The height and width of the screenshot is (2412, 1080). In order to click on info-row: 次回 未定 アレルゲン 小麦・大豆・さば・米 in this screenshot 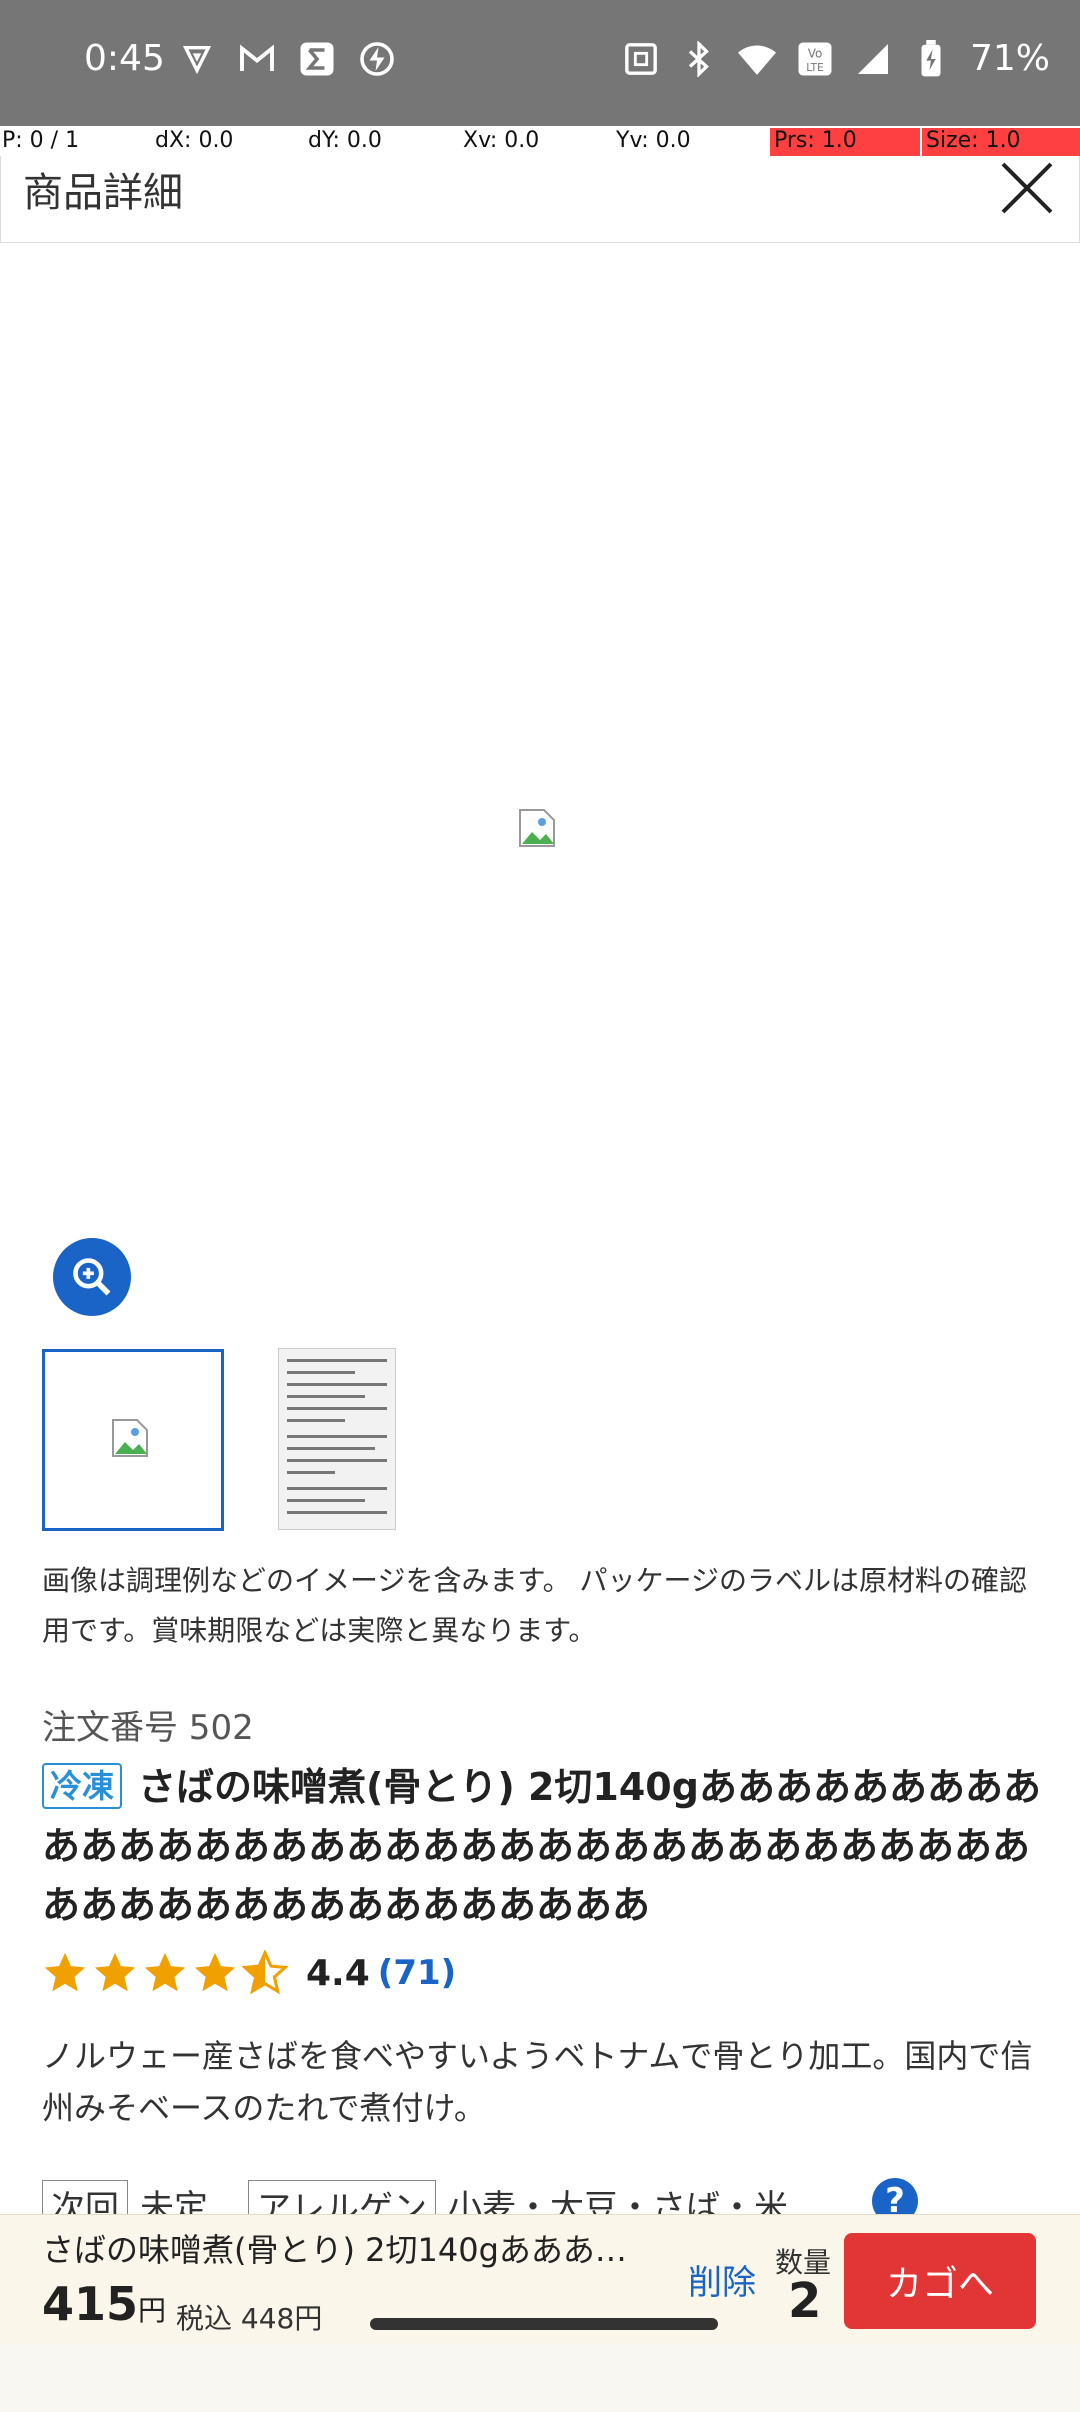, I will do `click(415, 2197)`.